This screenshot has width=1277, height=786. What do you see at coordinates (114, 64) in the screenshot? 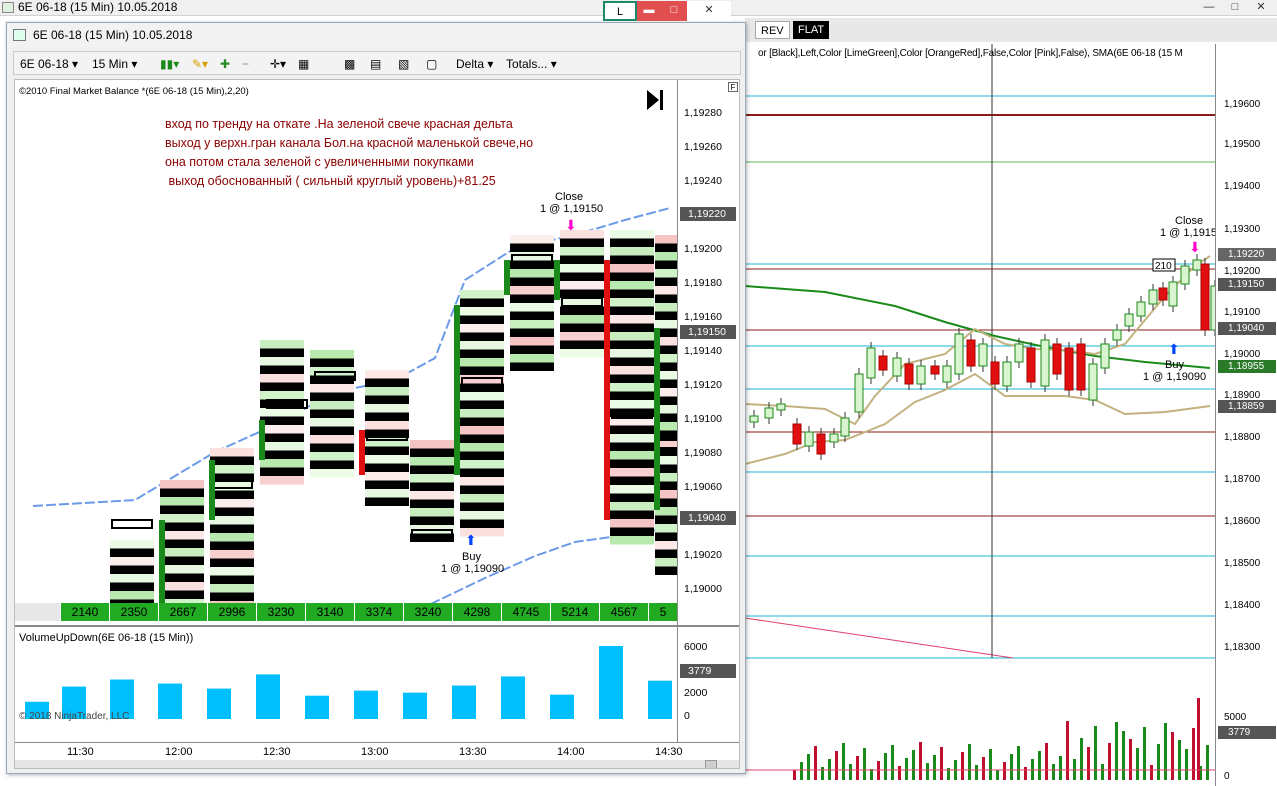
I see `interval-selector: 15 Min ▾` at bounding box center [114, 64].